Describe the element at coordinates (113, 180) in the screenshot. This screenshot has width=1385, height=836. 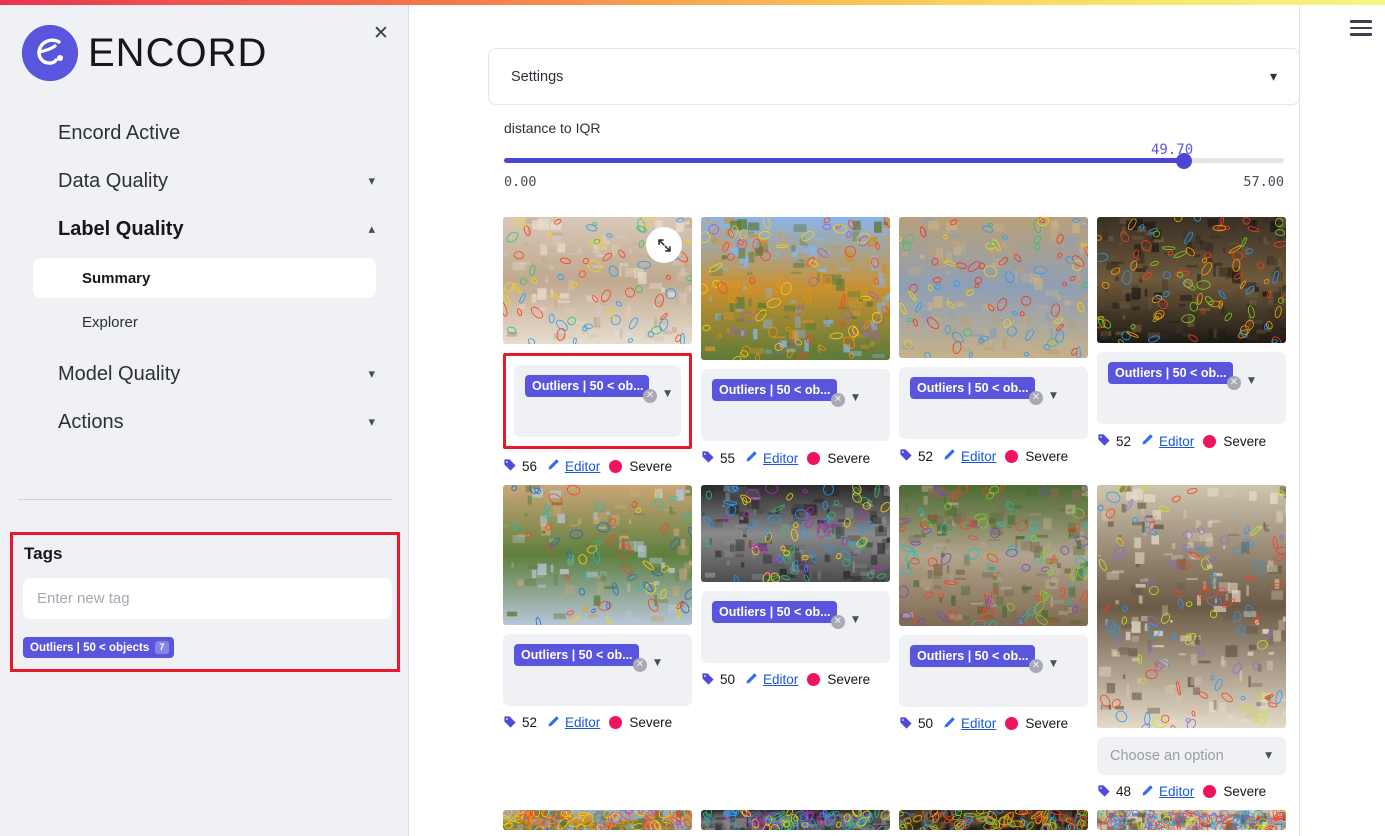
I see `sidebar-item-label: Data Quality` at that location.